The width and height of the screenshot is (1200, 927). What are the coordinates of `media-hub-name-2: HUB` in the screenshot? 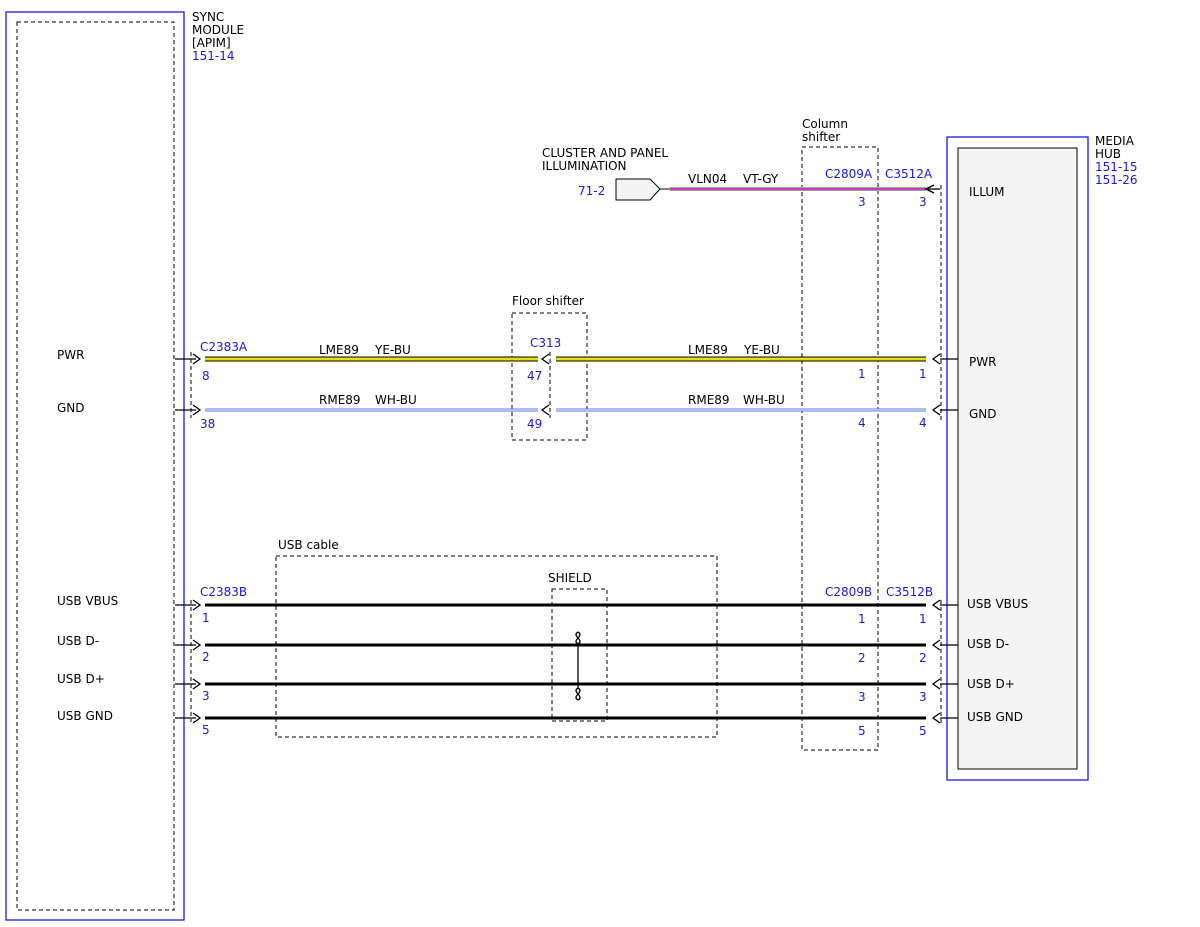 It's located at (1108, 154).